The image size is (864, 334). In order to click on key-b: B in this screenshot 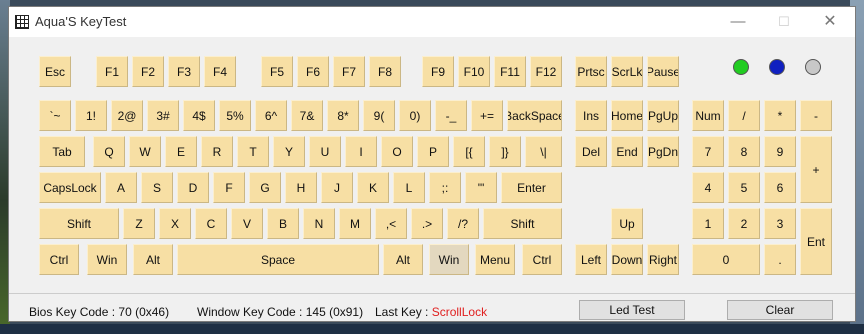, I will do `click(283, 223)`.